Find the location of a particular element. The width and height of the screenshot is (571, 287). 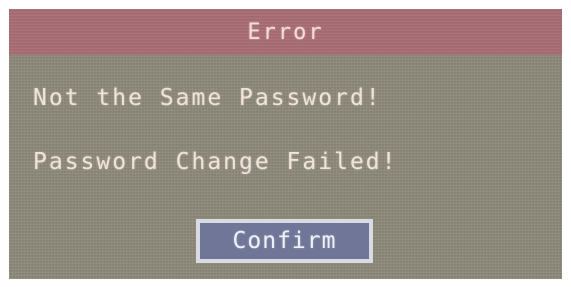

error-message-change-failed: Password Change Failed! is located at coordinates (215, 162).